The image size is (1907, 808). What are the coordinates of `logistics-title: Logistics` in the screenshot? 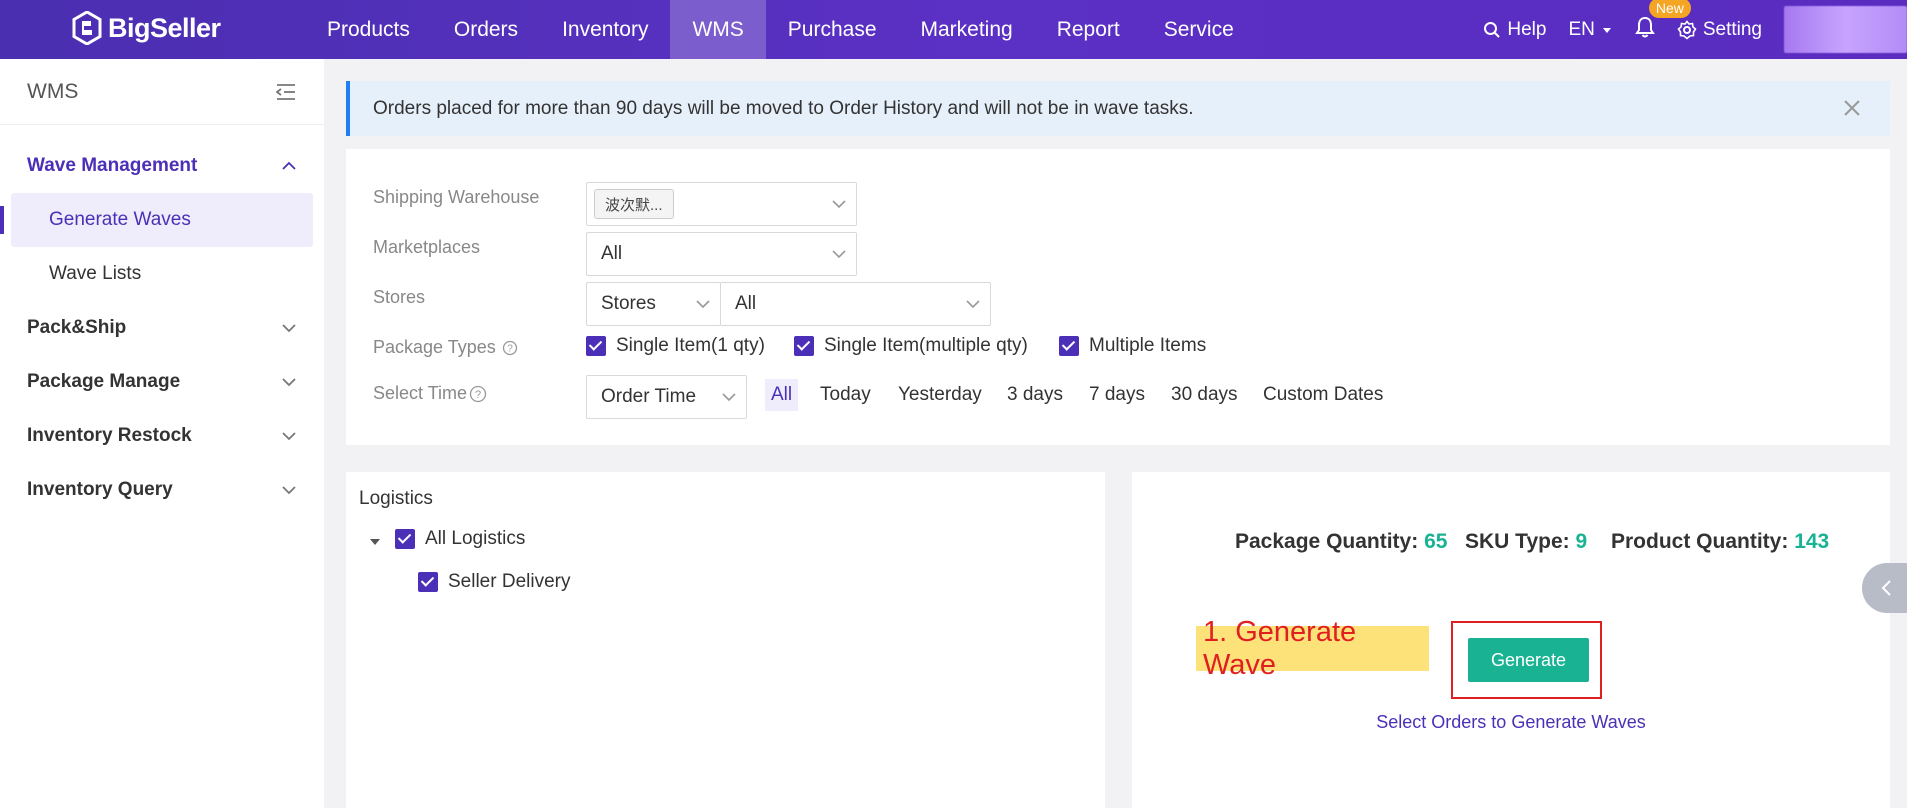 It's located at (396, 498).